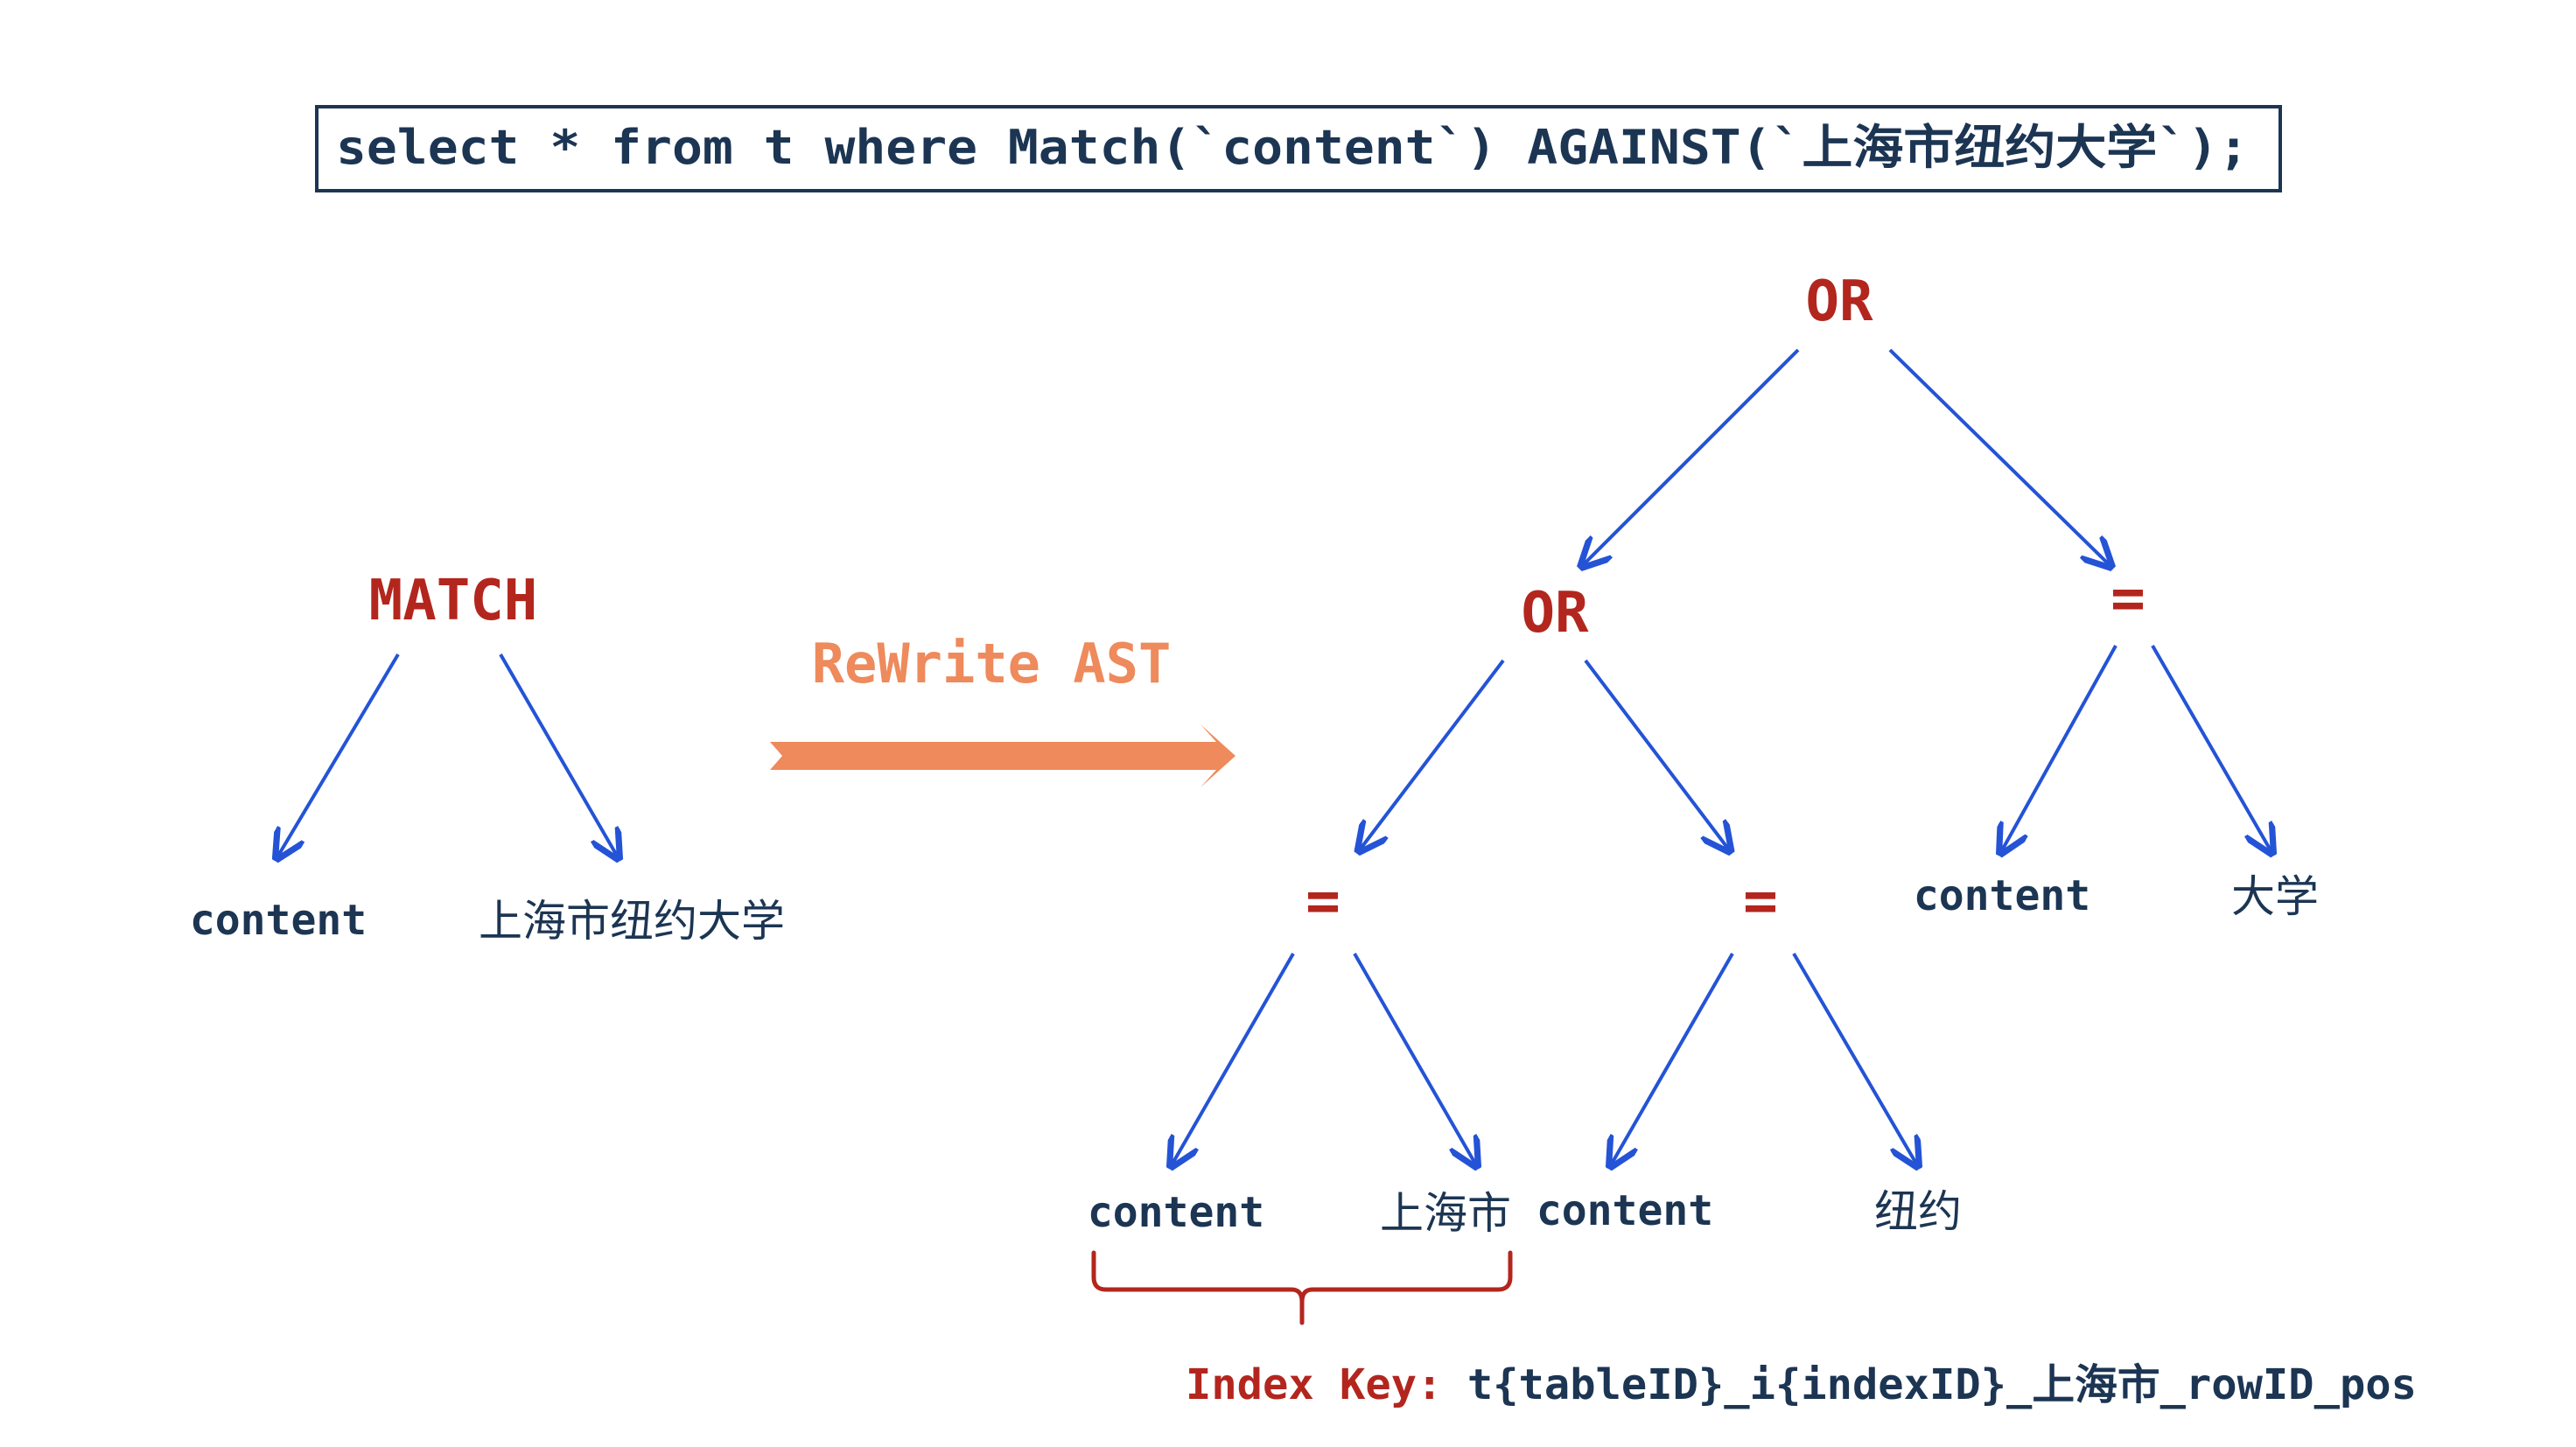 Image resolution: width=2576 pixels, height=1447 pixels. Describe the element at coordinates (1233, 1058) in the screenshot. I see `edge-eqa-content` at that location.